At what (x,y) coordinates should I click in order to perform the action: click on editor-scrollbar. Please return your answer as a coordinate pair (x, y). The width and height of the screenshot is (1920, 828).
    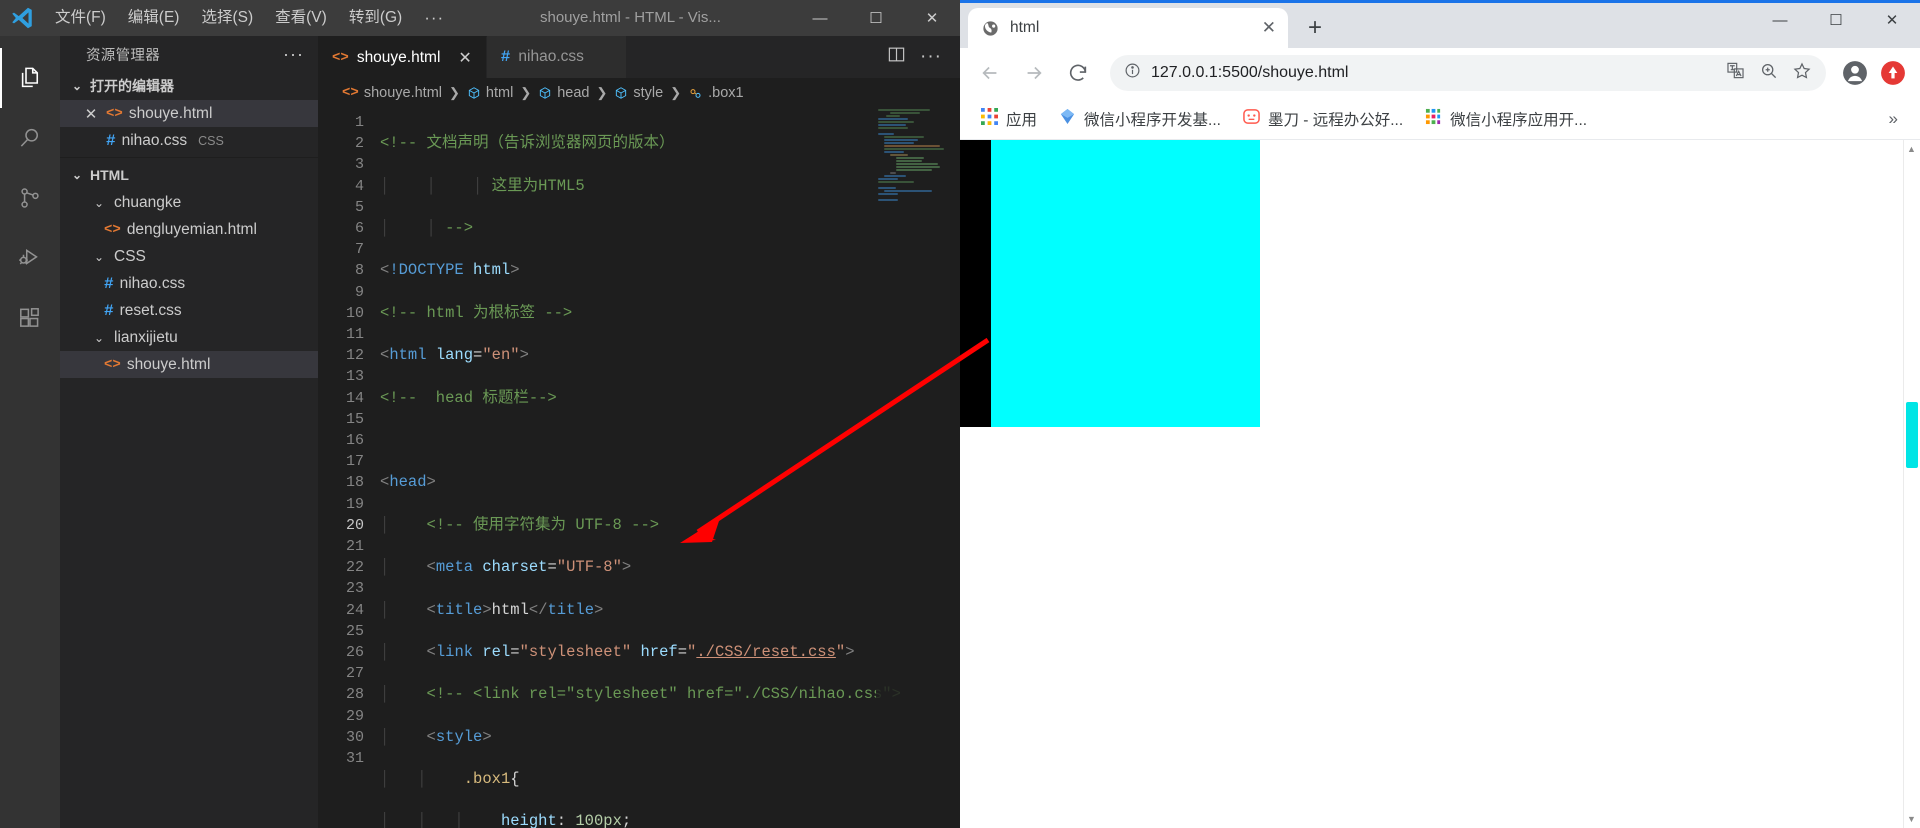
    Looking at the image, I should click on (953, 468).